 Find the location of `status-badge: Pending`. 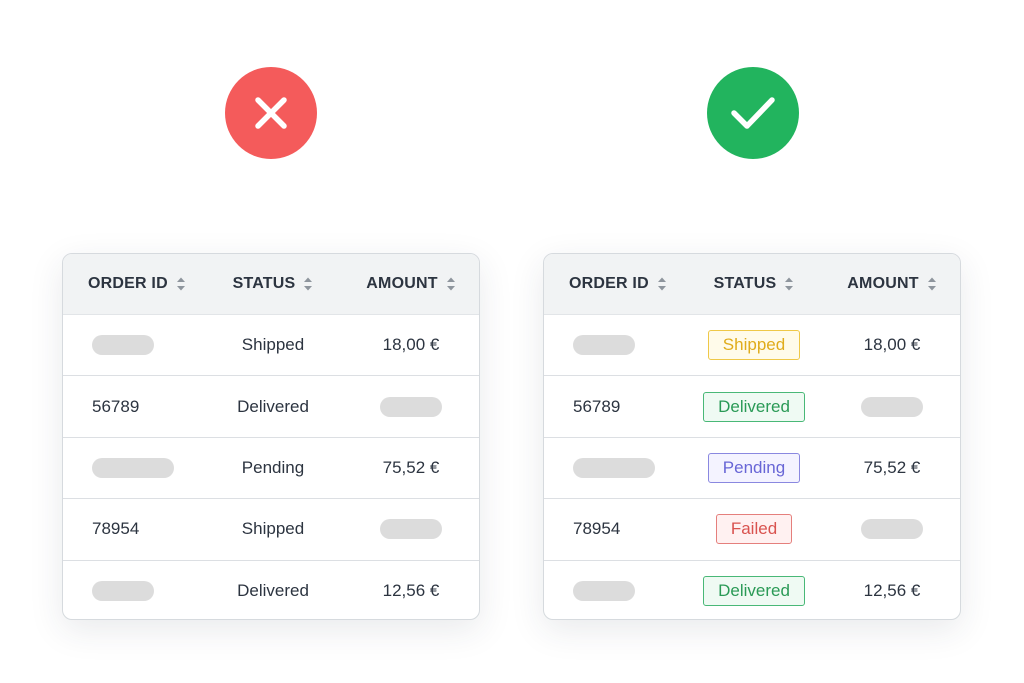

status-badge: Pending is located at coordinates (754, 467).